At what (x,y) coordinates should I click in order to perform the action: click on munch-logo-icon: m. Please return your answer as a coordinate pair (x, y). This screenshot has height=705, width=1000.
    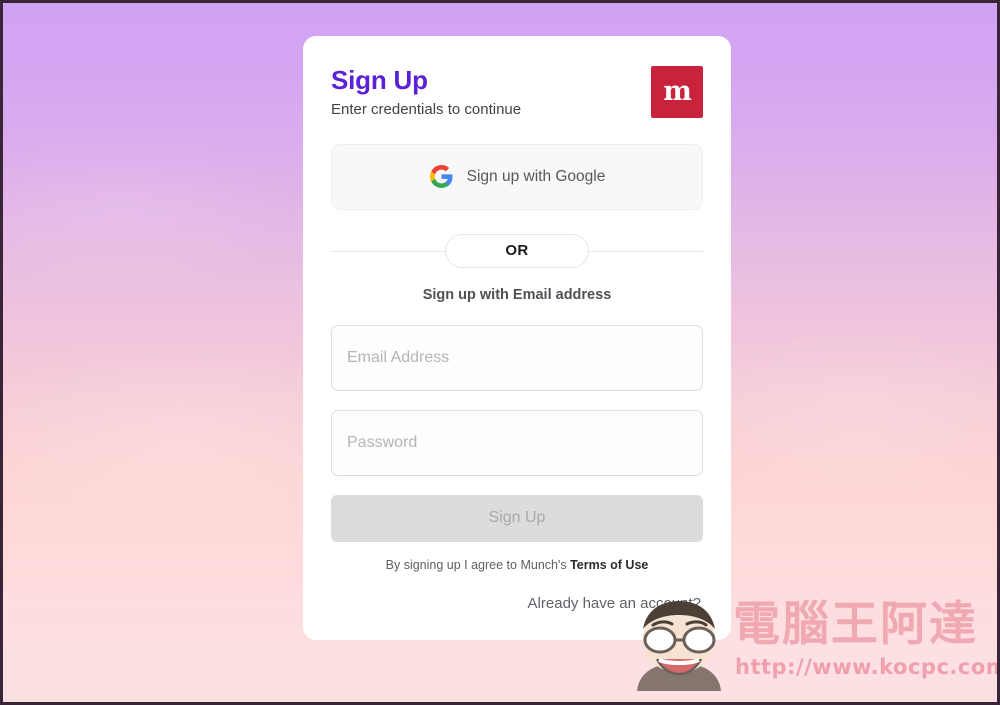
    Looking at the image, I should click on (677, 92).